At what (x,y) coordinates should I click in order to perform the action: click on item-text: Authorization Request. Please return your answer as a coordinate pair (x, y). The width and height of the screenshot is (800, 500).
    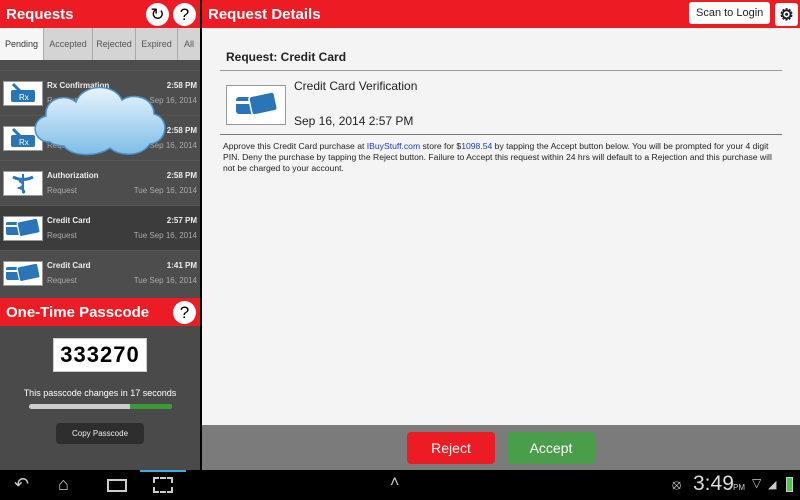
    Looking at the image, I should click on (90, 183).